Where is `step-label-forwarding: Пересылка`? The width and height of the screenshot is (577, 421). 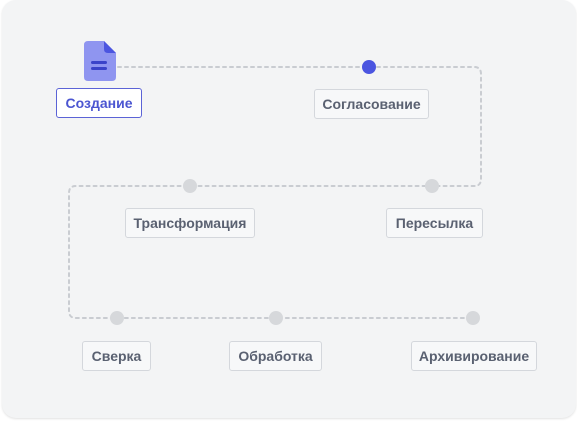
step-label-forwarding: Пересылка is located at coordinates (434, 223).